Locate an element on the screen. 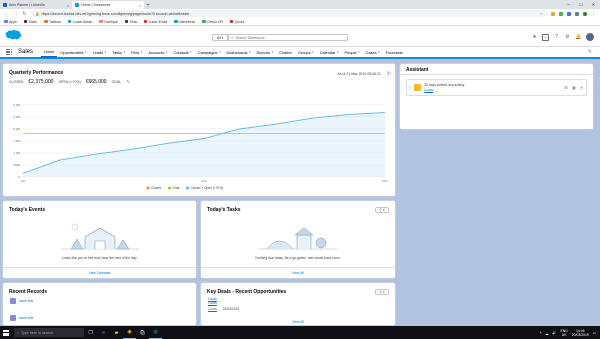 The width and height of the screenshot is (600, 339). nav-tab-dashboards: Dashboards ▾ is located at coordinates (239, 52).